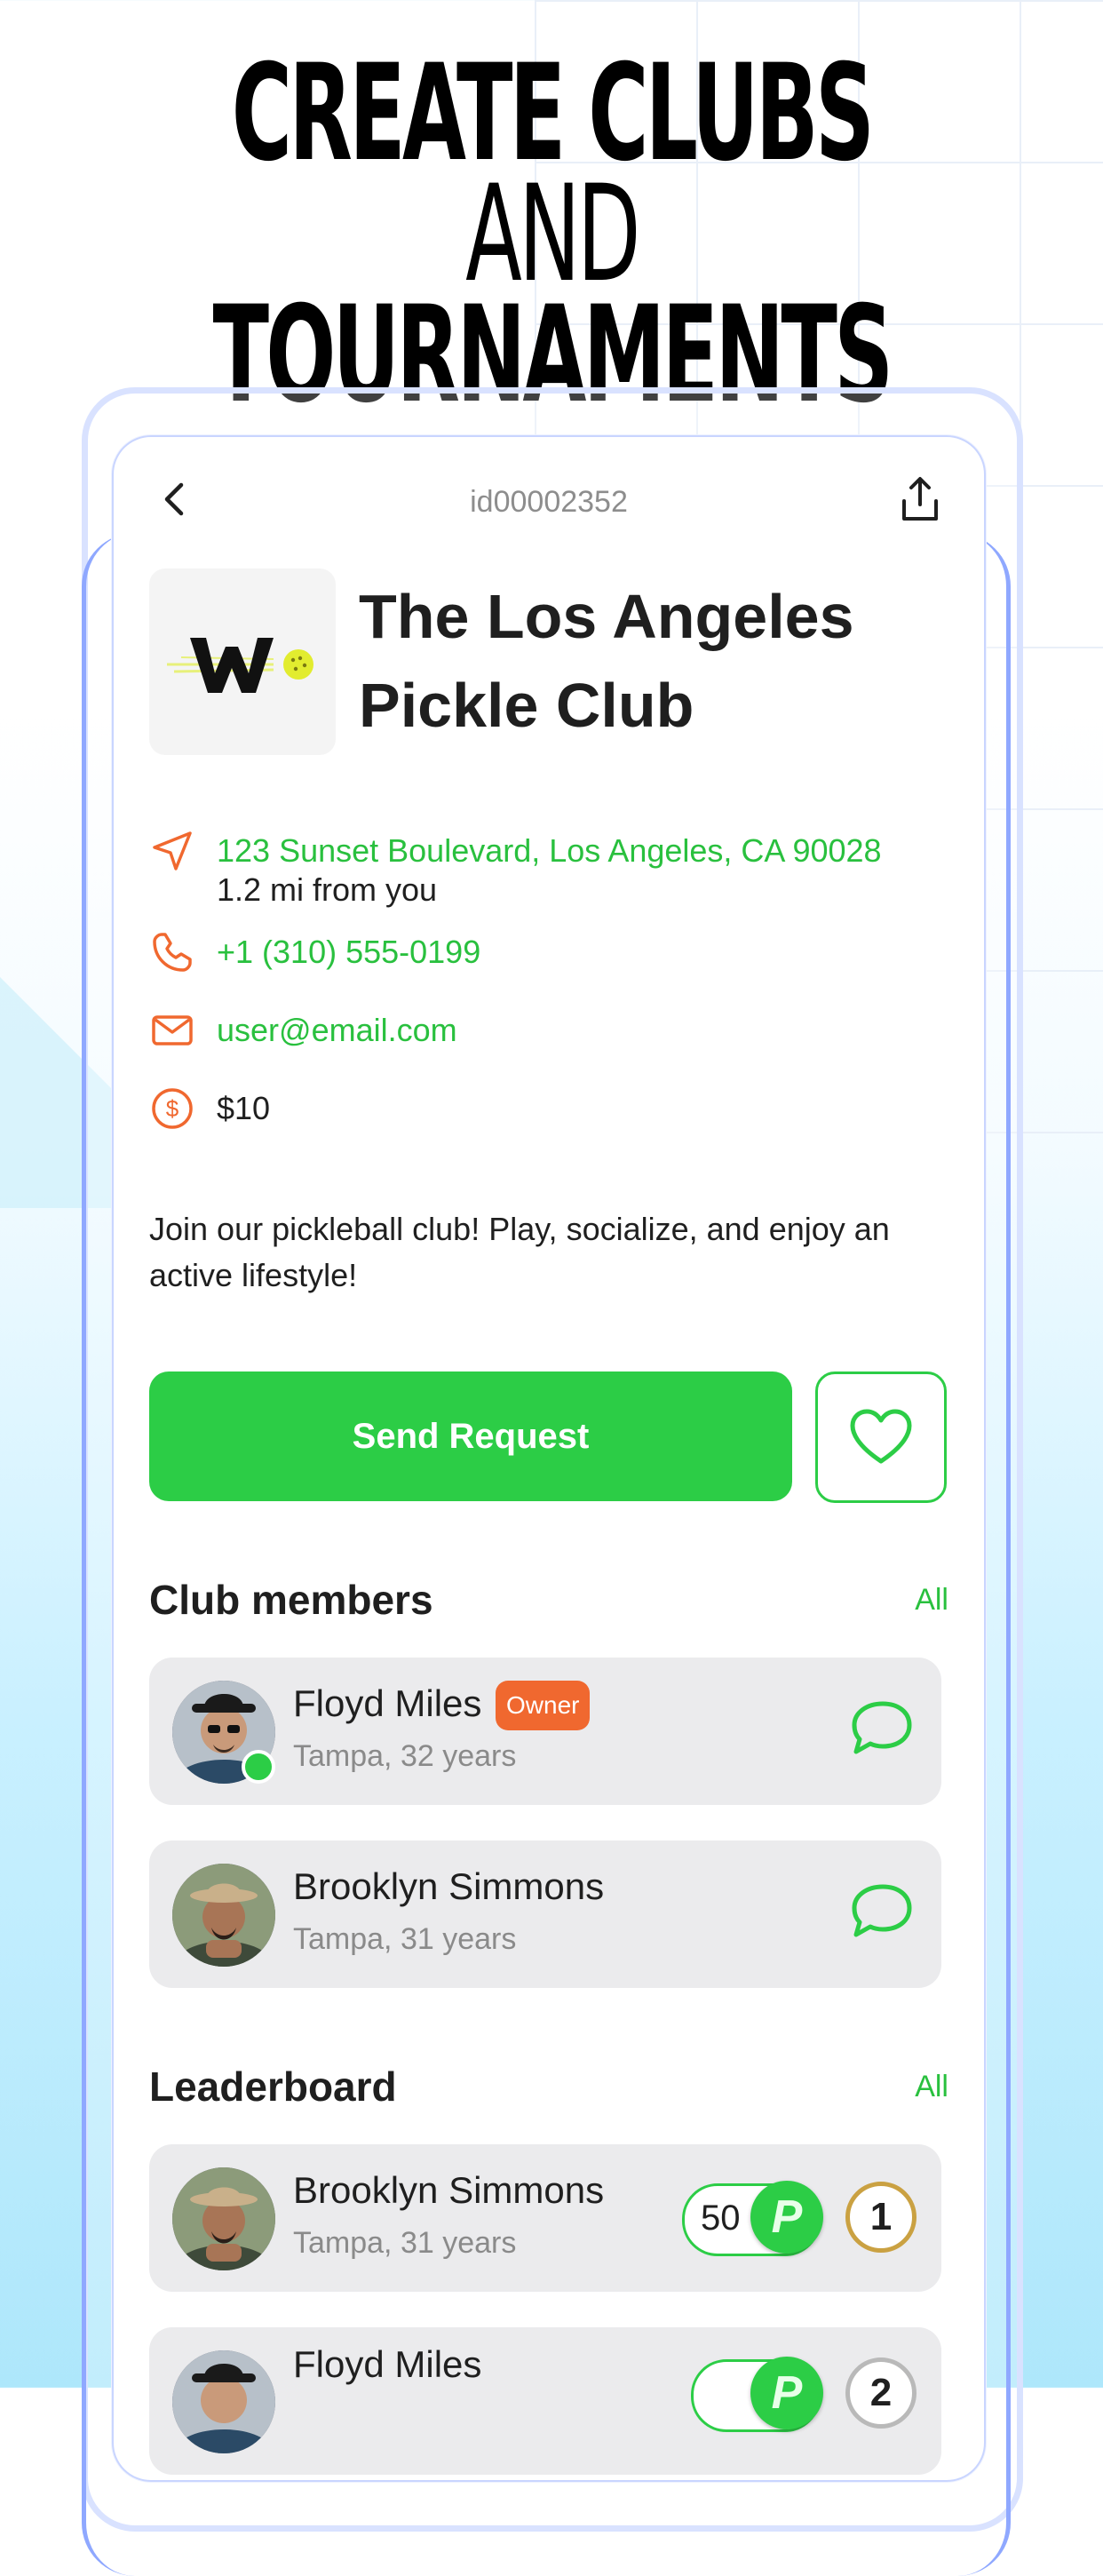 Image resolution: width=1103 pixels, height=2576 pixels. I want to click on price-text: $10, so click(244, 1108).